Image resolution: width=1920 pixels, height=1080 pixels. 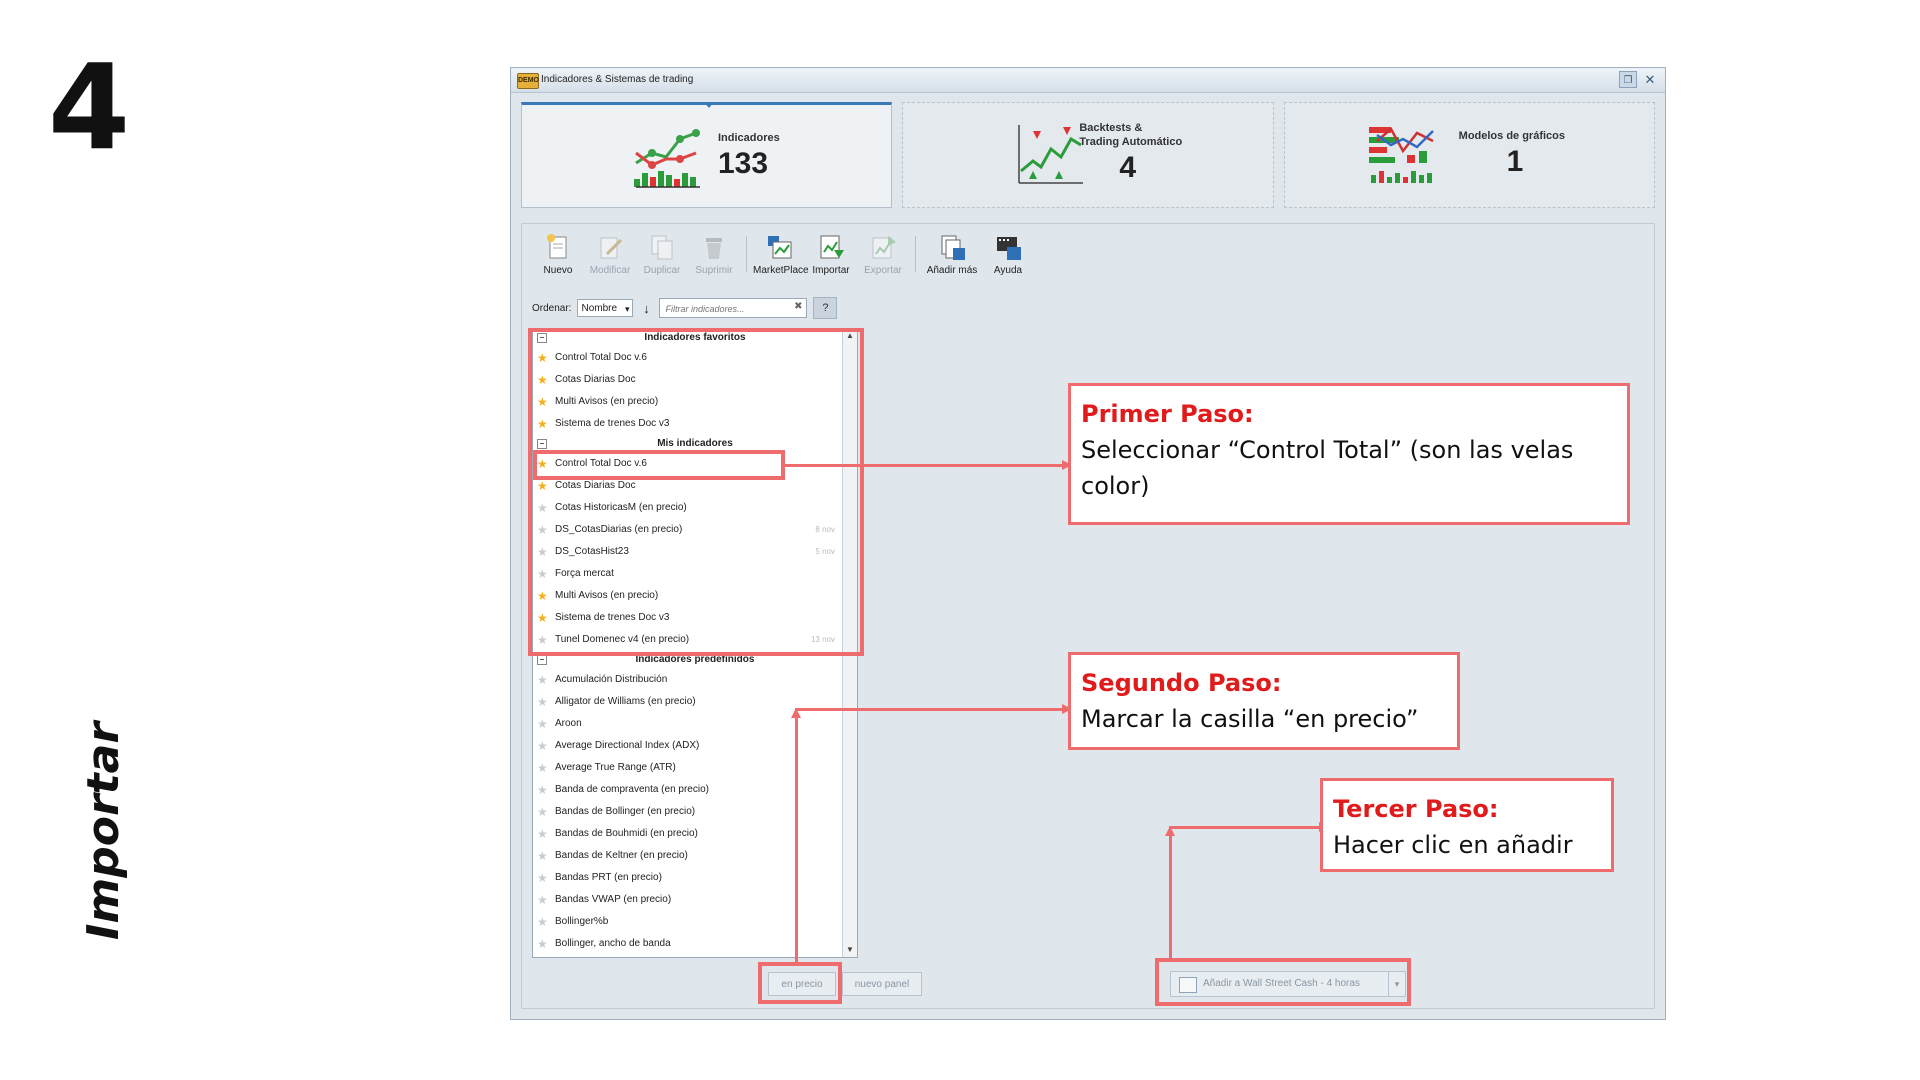 I want to click on nuevo-panel-checkbox: nuevo panel, so click(x=882, y=984).